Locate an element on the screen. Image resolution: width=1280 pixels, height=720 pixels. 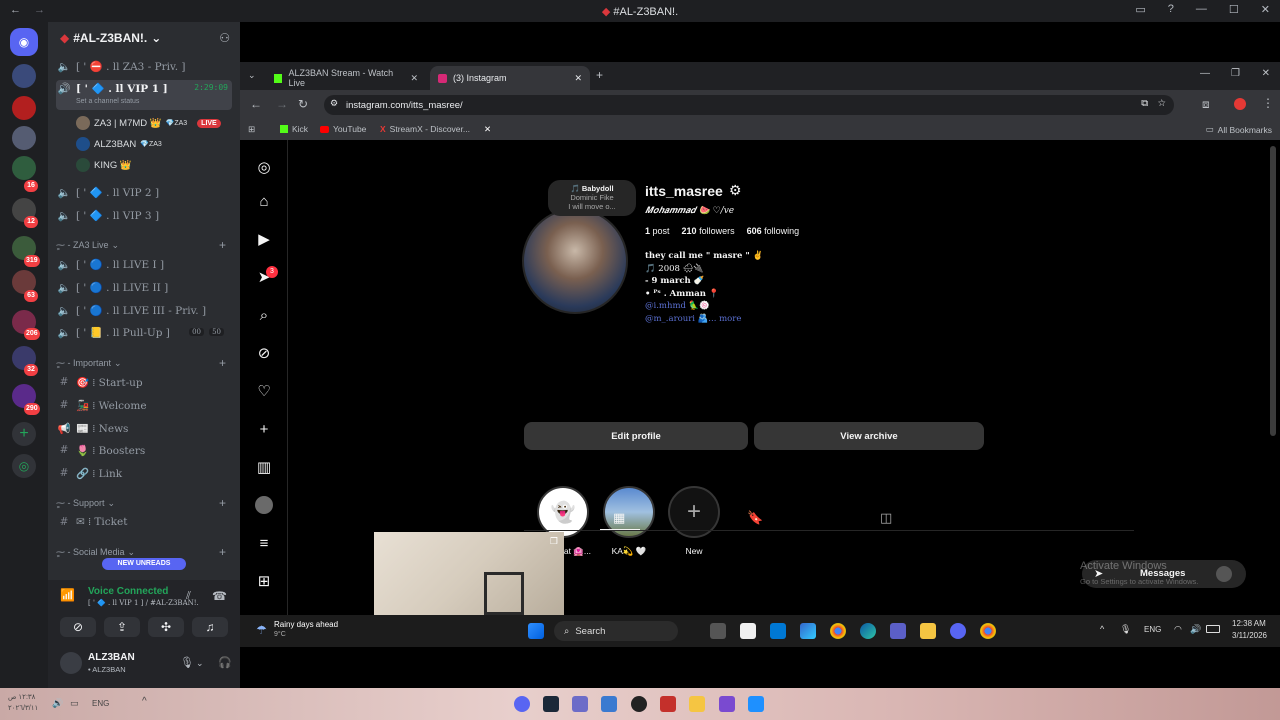
add-server-icon: + is located at coordinates (24, 434).